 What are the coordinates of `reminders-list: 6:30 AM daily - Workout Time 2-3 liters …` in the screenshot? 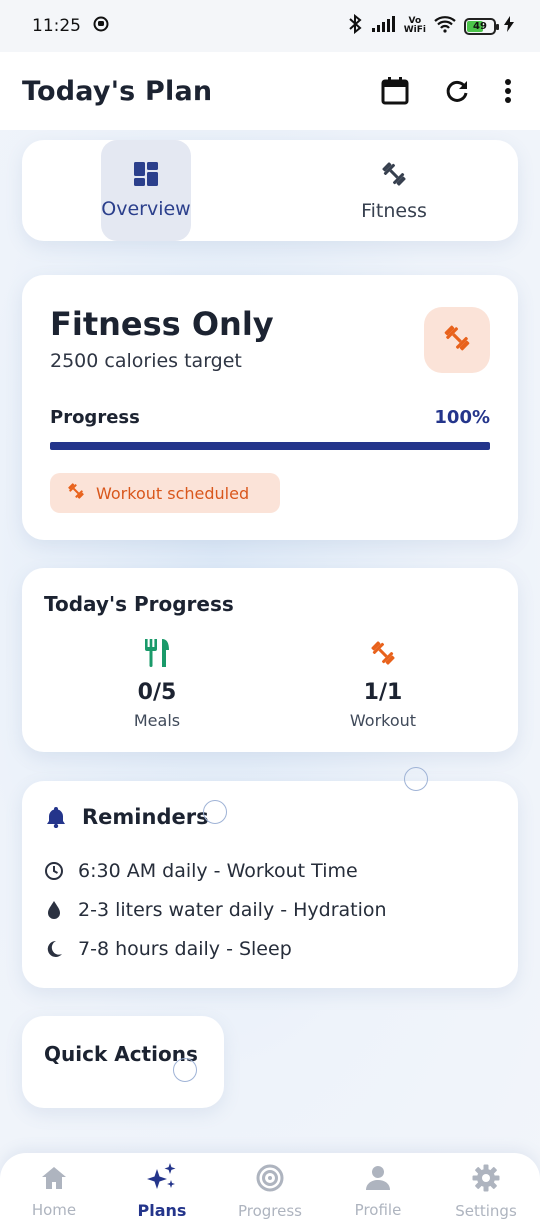 It's located at (215, 909).